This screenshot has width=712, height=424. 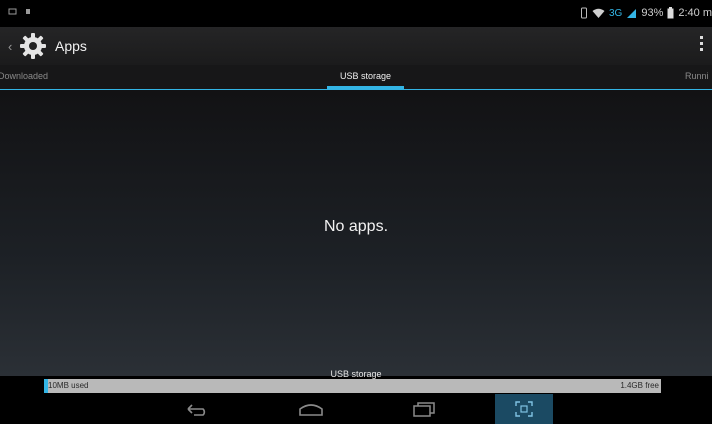 What do you see at coordinates (19, 11) in the screenshot?
I see `notification-area` at bounding box center [19, 11].